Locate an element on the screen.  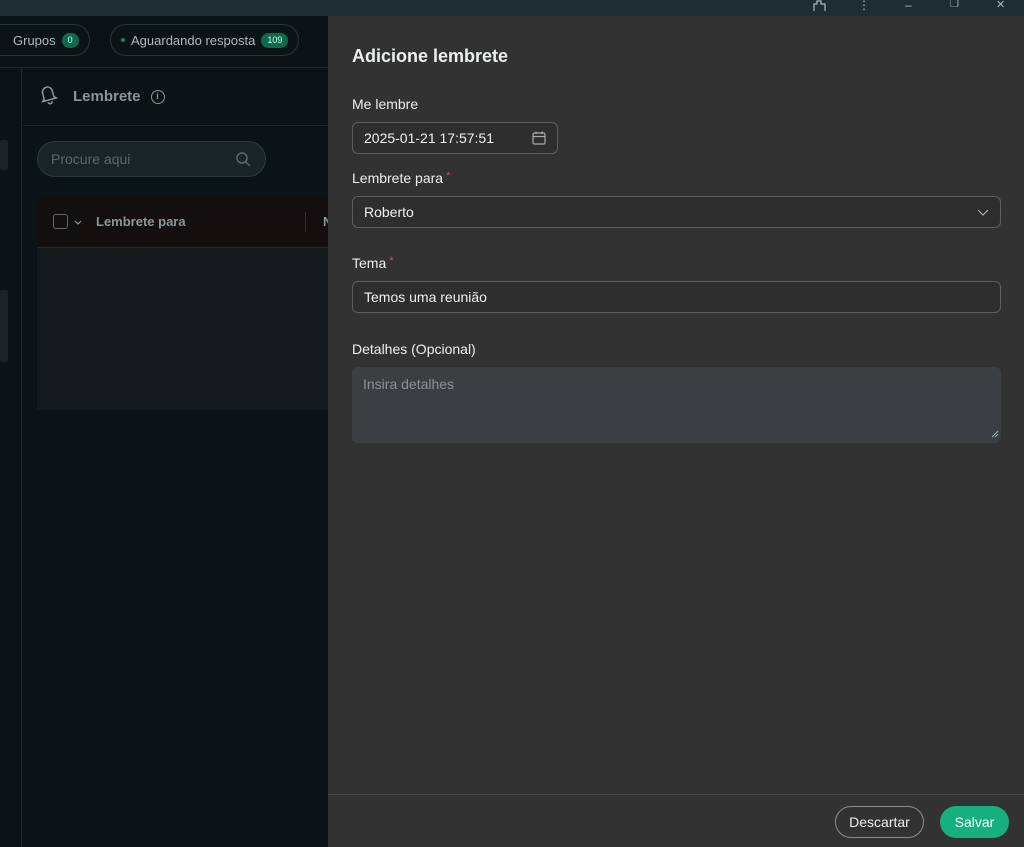
reminder-for-label: Lembrete para * is located at coordinates (401, 178).